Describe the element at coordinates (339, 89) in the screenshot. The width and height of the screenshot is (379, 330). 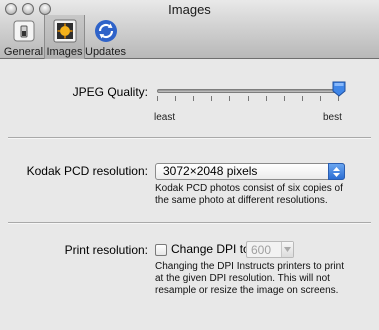
I see `jpeg-quality-slider-thumb` at that location.